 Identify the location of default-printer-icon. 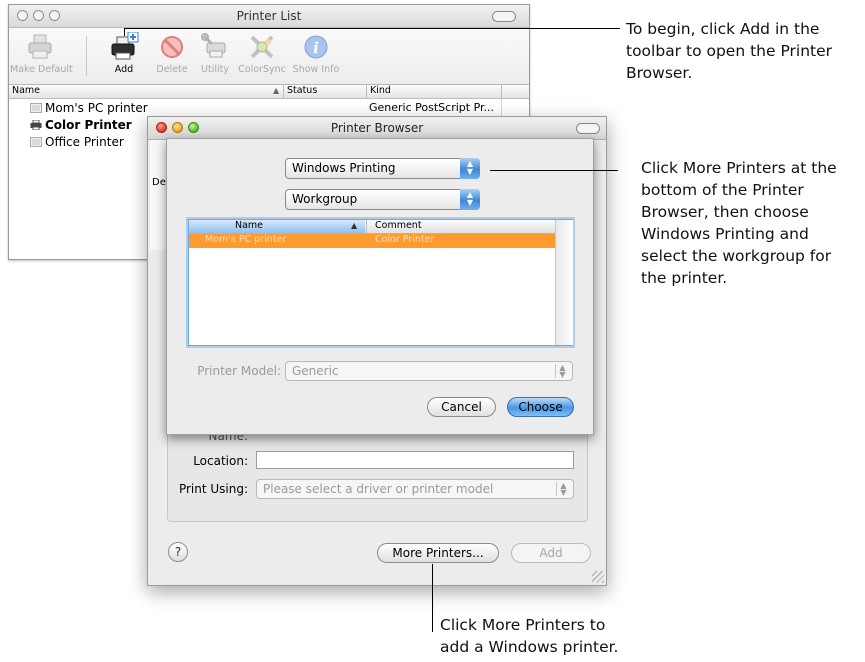
(36, 125).